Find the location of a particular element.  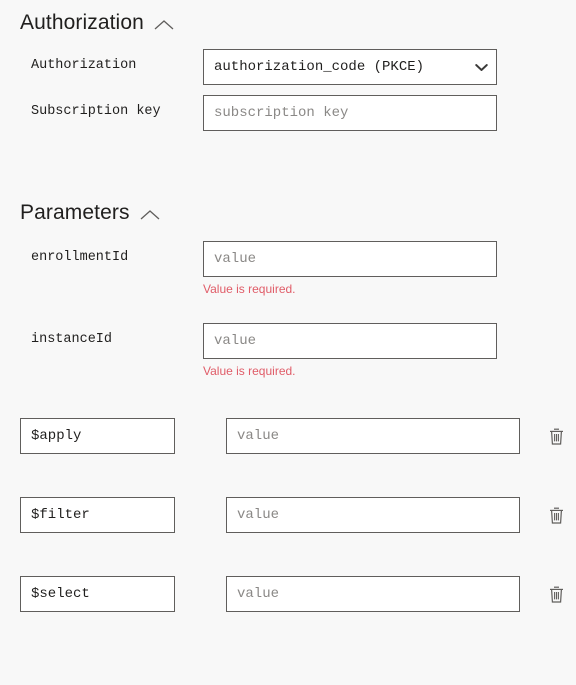

enrollmentid-input is located at coordinates (350, 259).